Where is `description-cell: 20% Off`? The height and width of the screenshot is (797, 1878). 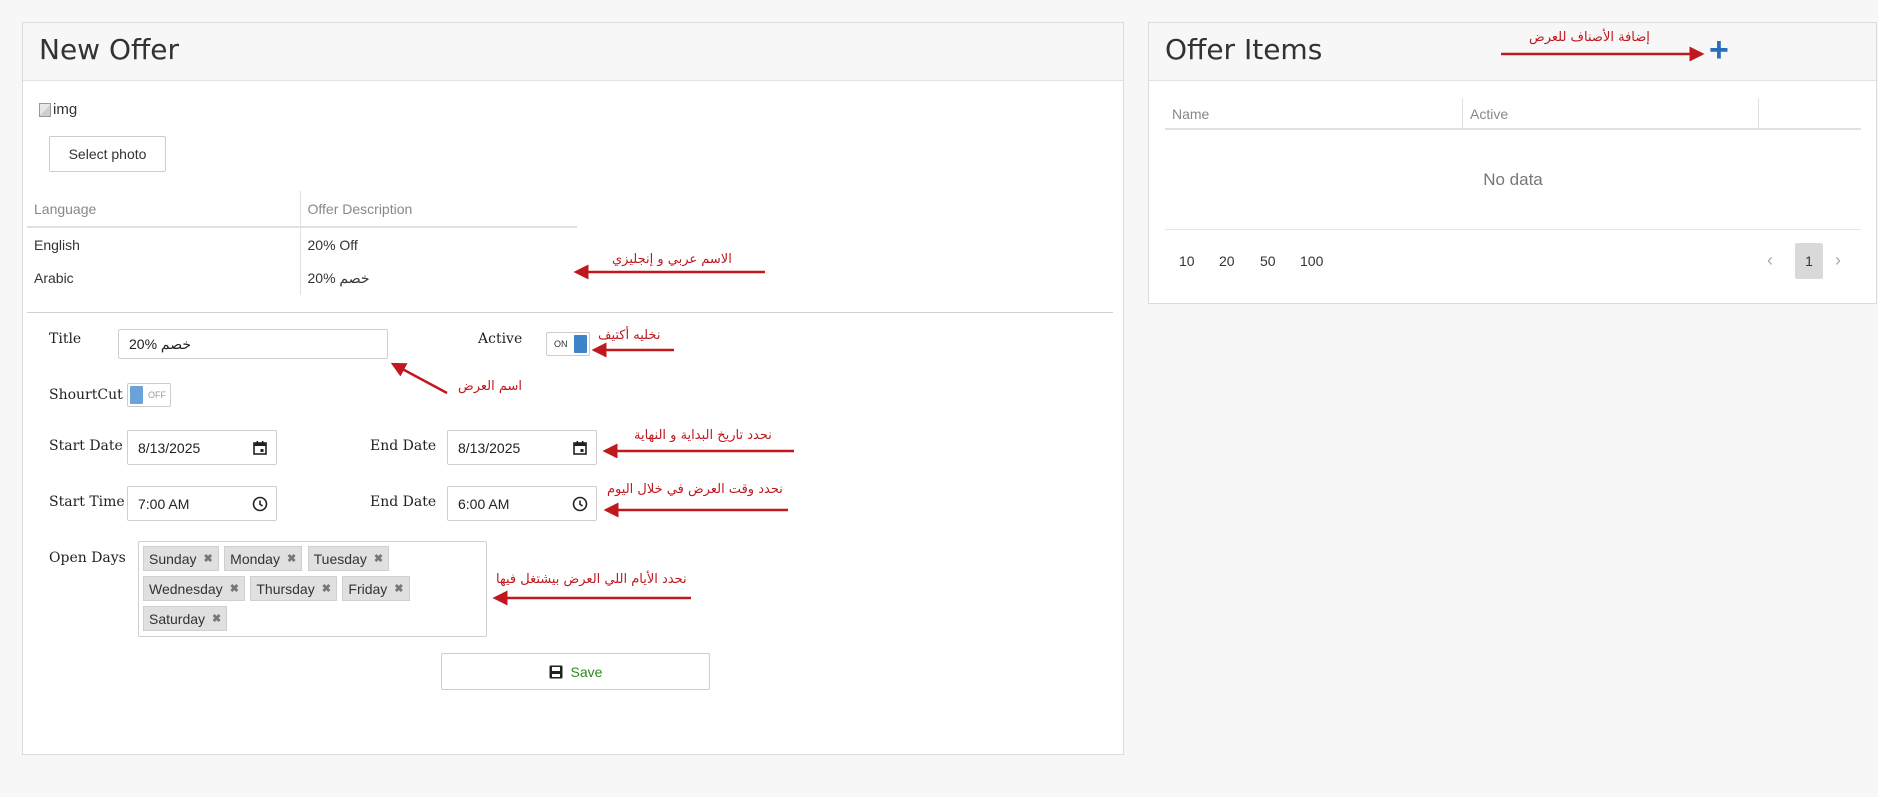
description-cell: 20% Off is located at coordinates (438, 244).